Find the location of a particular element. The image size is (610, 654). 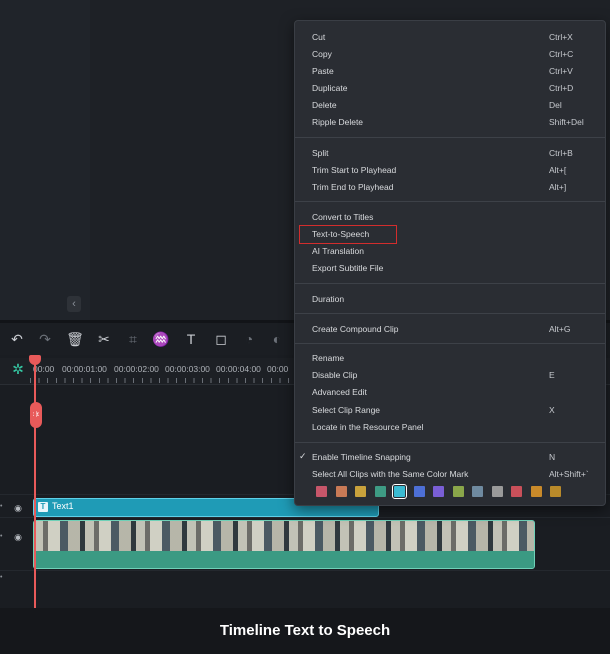

ruler-time-label: 00:00:04:00 is located at coordinates (238, 369).